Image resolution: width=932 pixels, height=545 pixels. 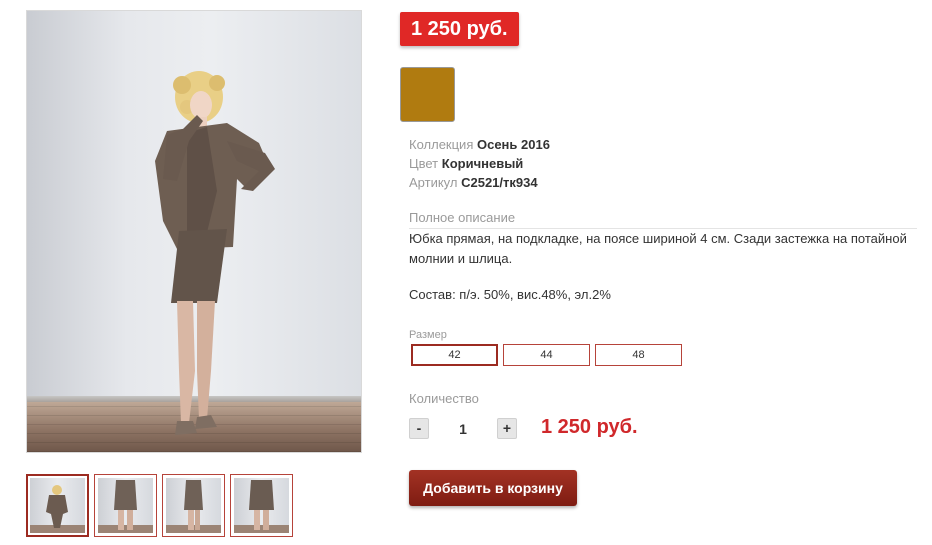 What do you see at coordinates (513, 144) in the screenshot?
I see `attribute-value: Осень 2016` at bounding box center [513, 144].